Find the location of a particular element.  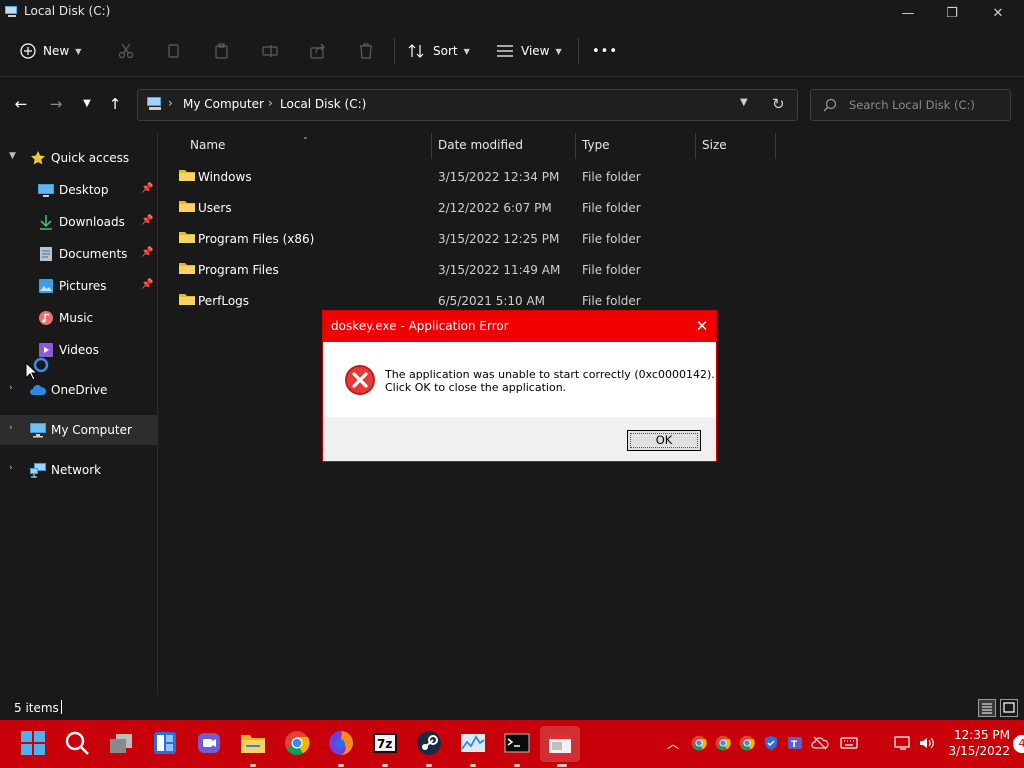

teams-chat-icon is located at coordinates (210, 744).